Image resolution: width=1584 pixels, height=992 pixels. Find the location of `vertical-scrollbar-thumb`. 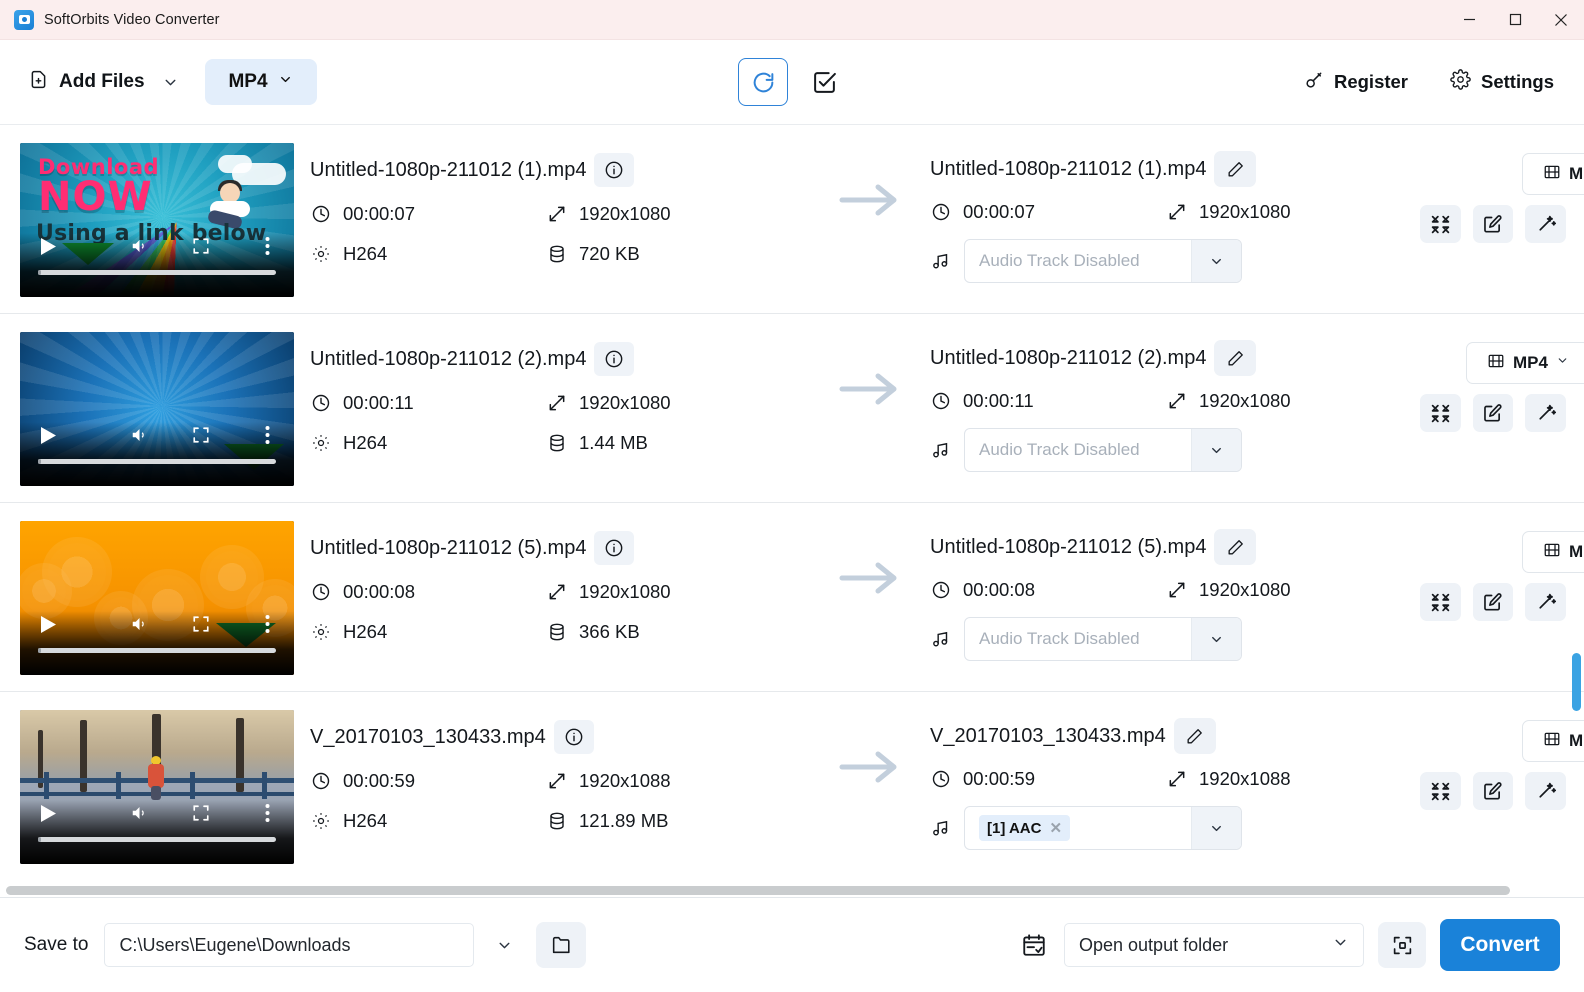

vertical-scrollbar-thumb is located at coordinates (1576, 682).